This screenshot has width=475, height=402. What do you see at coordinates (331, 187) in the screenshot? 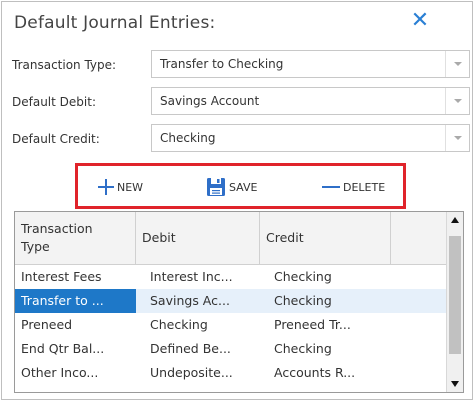
I see `minus-icon` at bounding box center [331, 187].